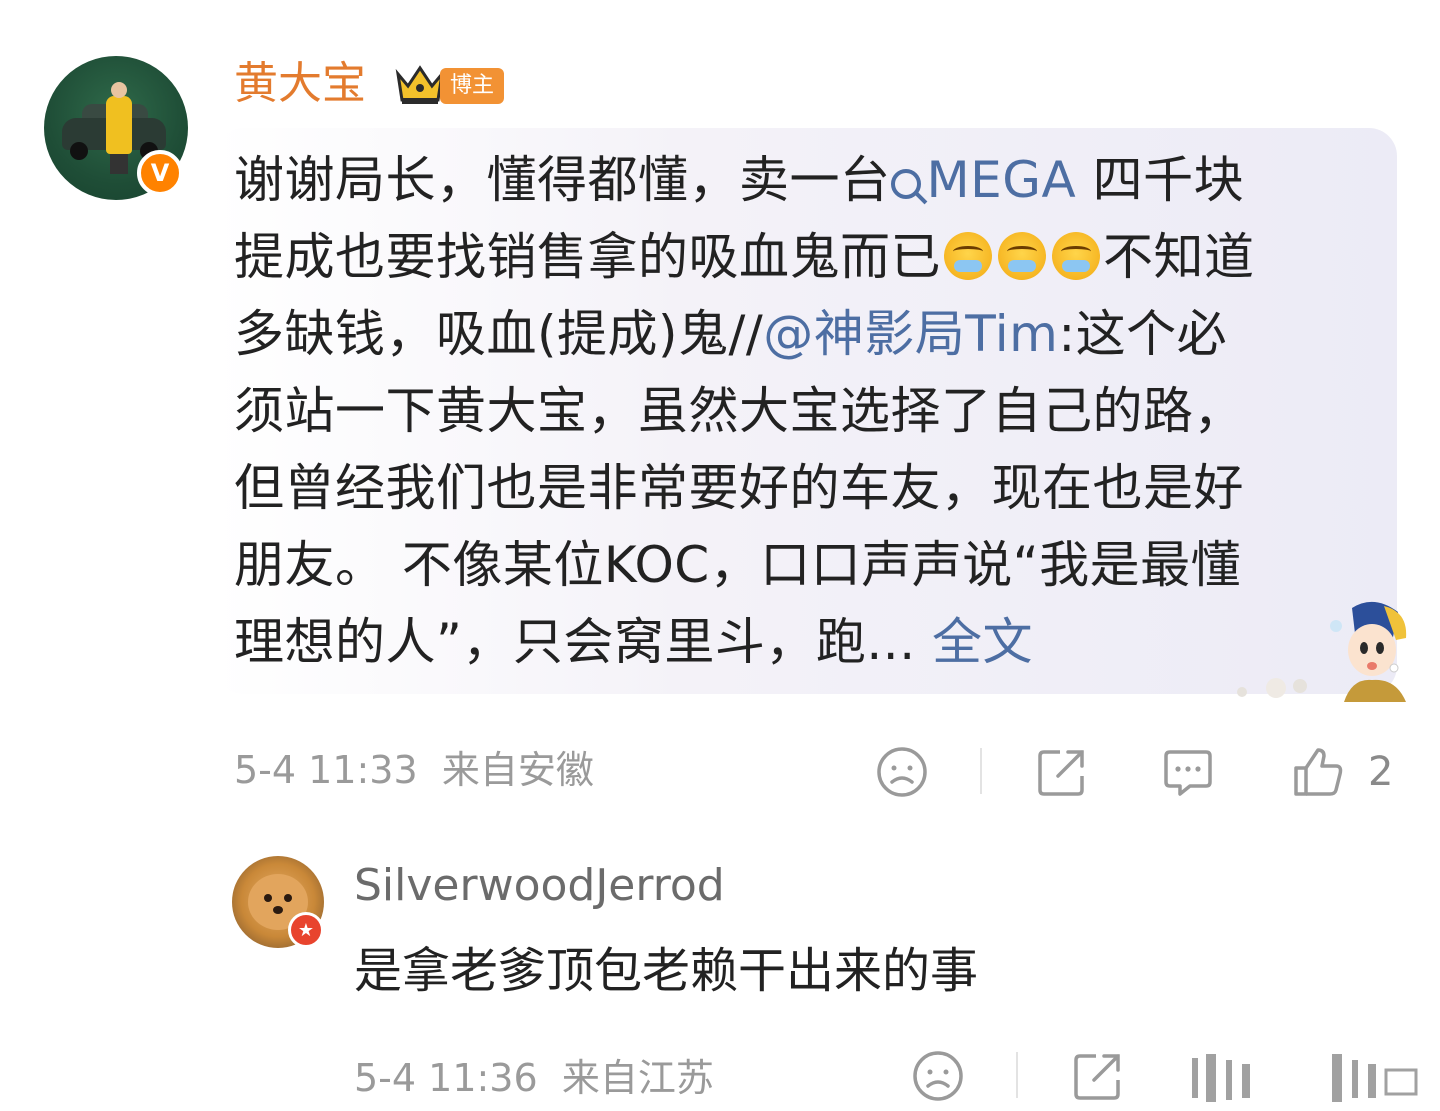 The width and height of the screenshot is (1440, 1111). I want to click on star-icon: ★, so click(306, 930).